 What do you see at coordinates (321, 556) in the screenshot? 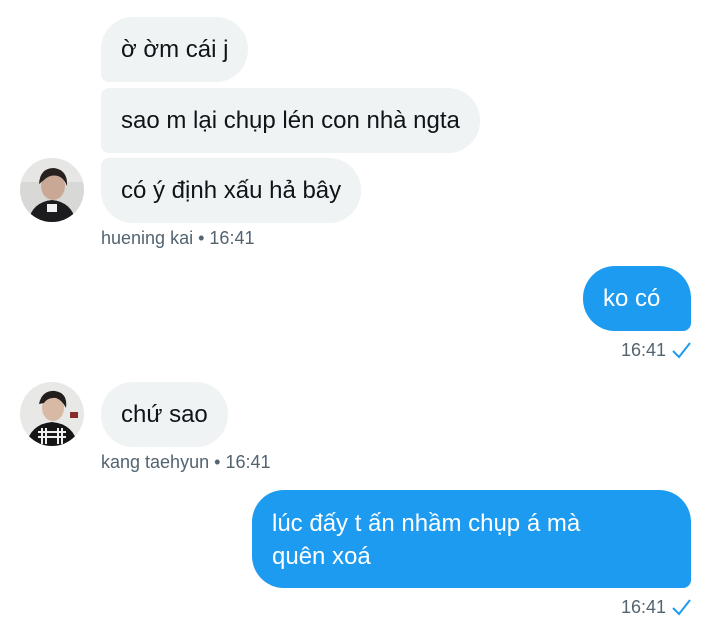
I see `message-text-line: quên xoá` at bounding box center [321, 556].